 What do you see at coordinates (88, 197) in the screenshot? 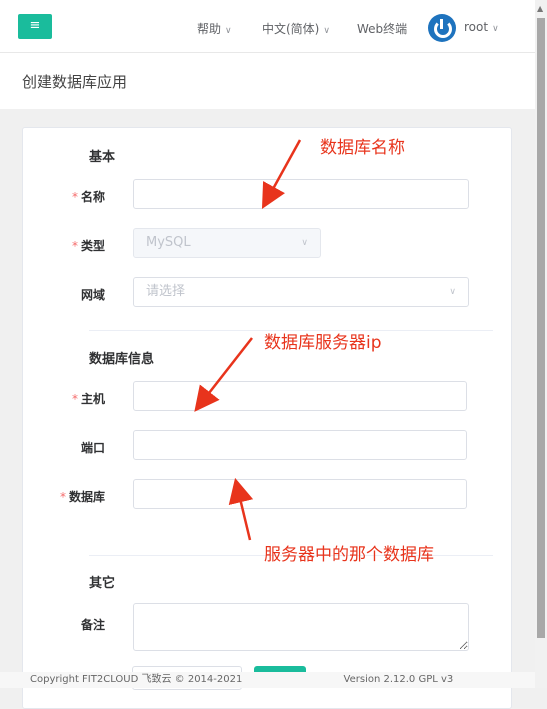
I see `name-label: * 名称` at bounding box center [88, 197].